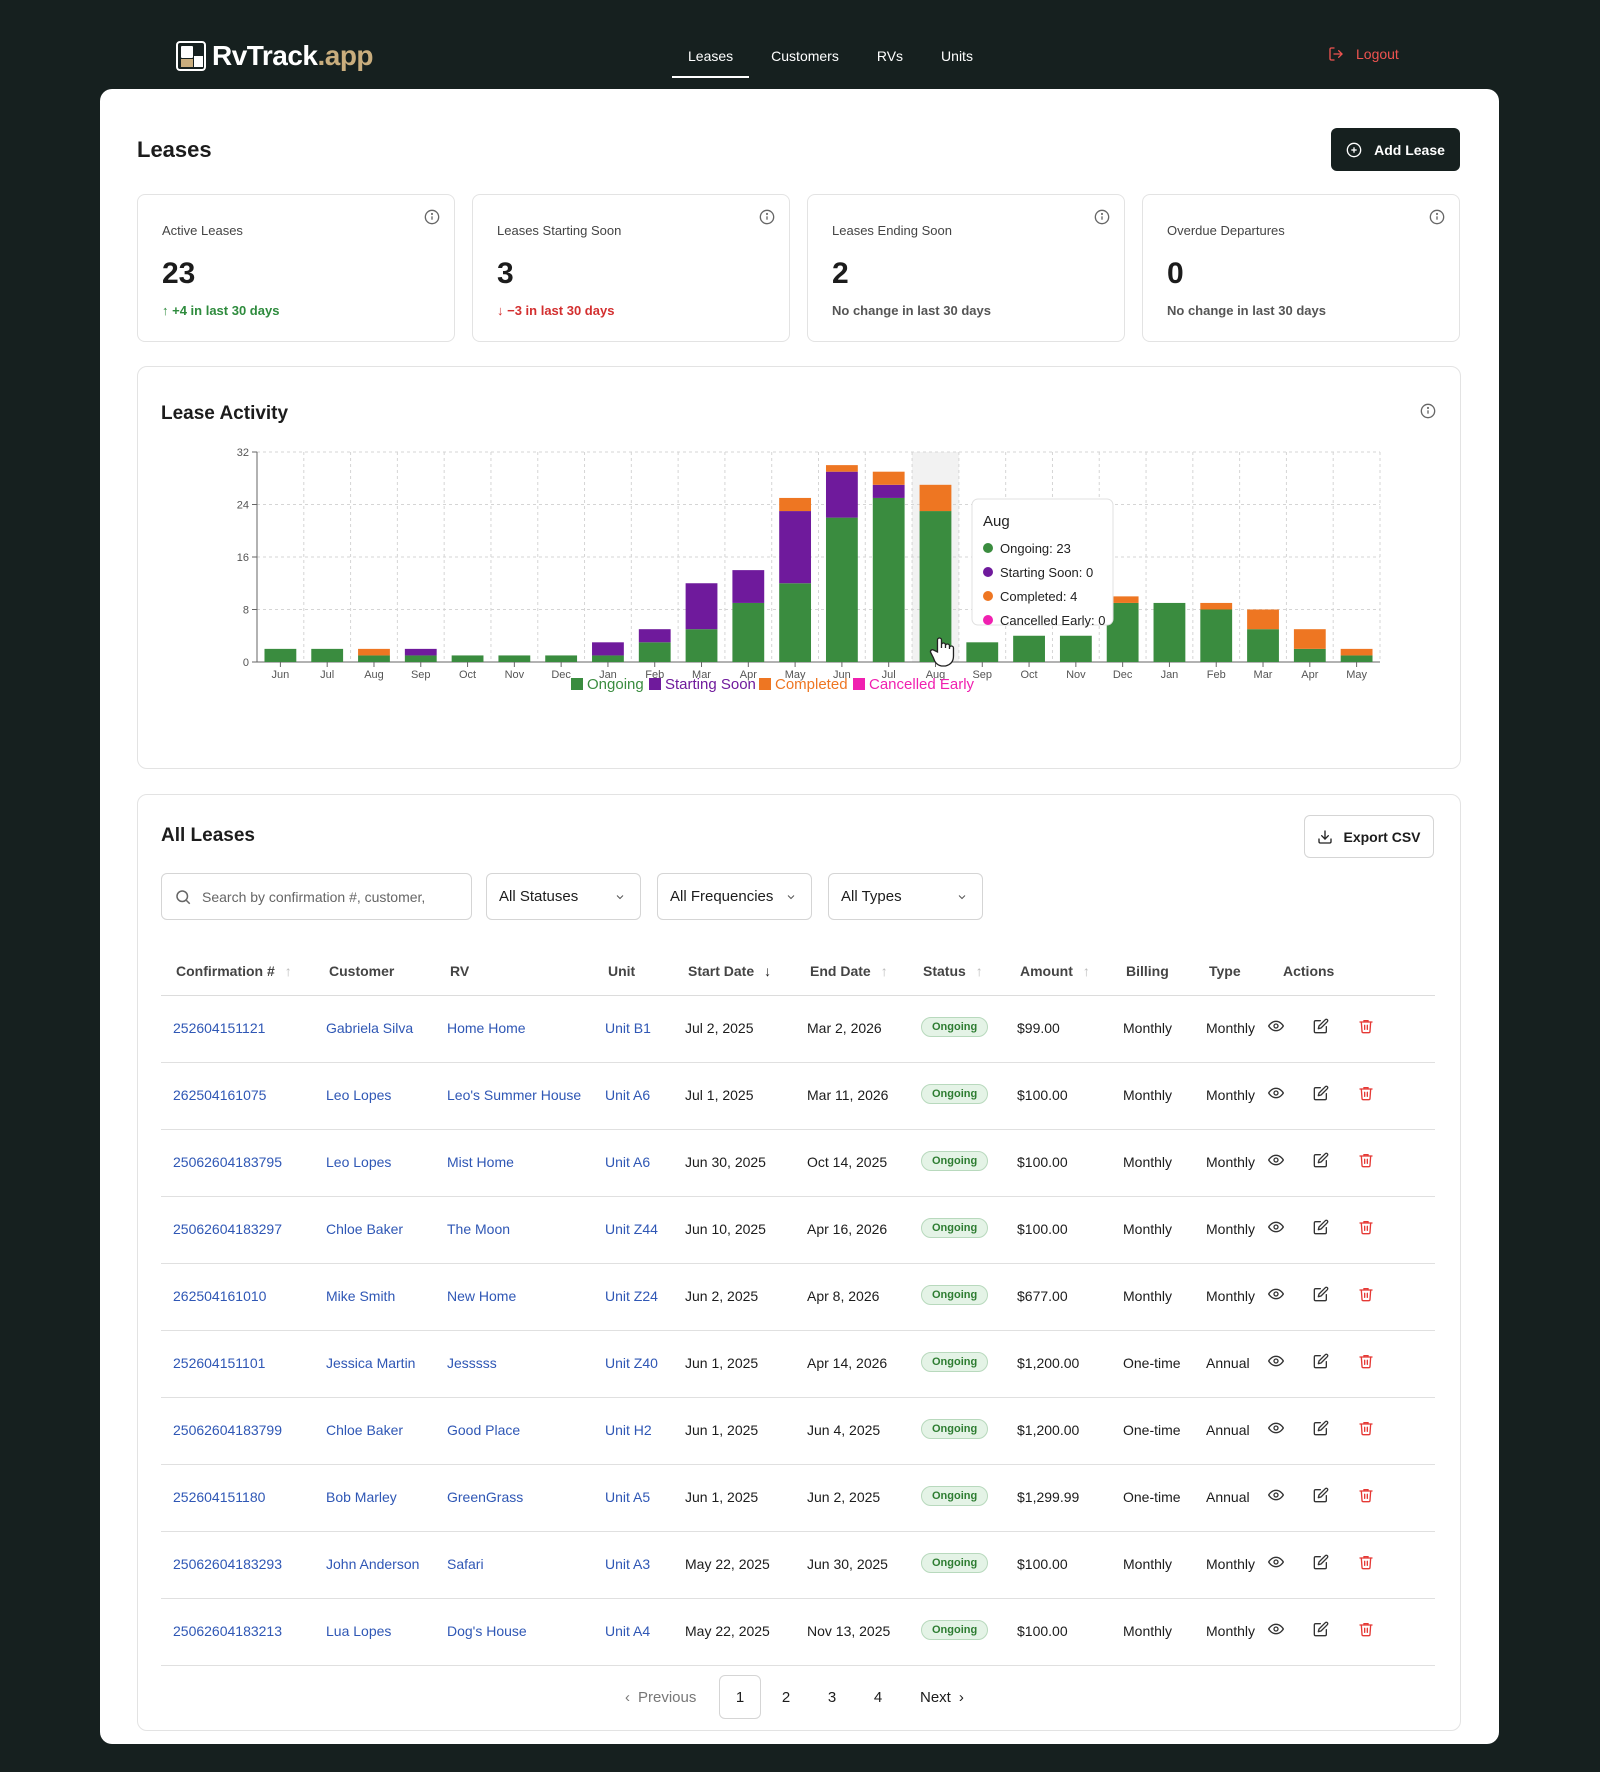 Image resolution: width=1600 pixels, height=1772 pixels. What do you see at coordinates (219, 1095) in the screenshot?
I see `confirmation-link: 262504161075` at bounding box center [219, 1095].